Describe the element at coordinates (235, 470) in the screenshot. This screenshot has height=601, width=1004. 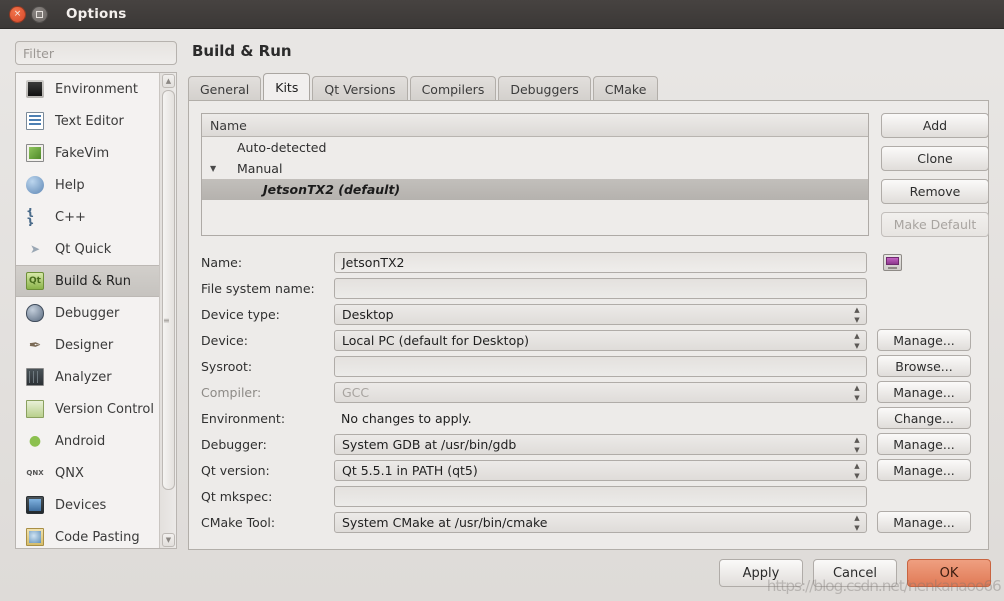
I see `field-label-qt-version: Qt version:` at that location.